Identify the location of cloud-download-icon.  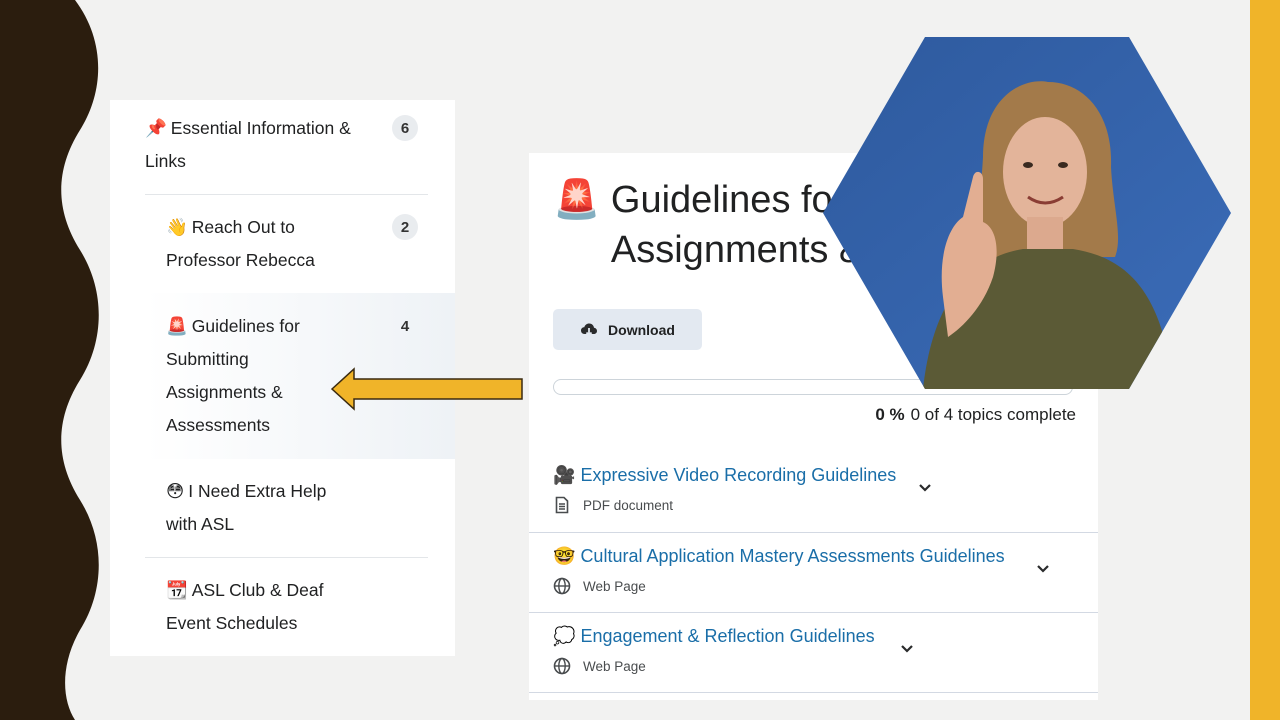
(589, 330).